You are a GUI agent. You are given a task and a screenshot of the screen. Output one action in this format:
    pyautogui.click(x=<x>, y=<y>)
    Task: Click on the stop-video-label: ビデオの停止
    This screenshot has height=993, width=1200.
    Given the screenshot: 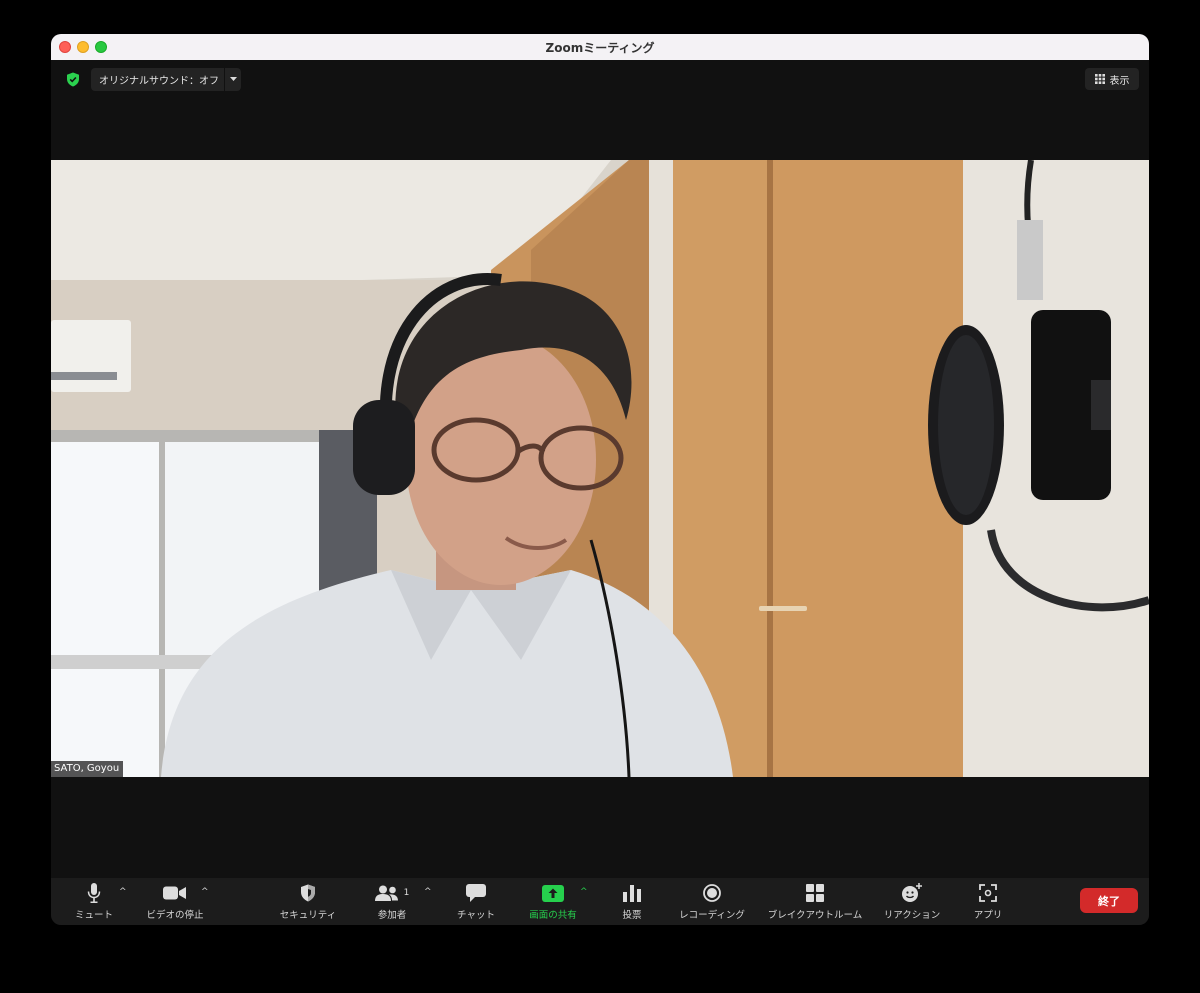 What is the action you would take?
    pyautogui.click(x=175, y=915)
    